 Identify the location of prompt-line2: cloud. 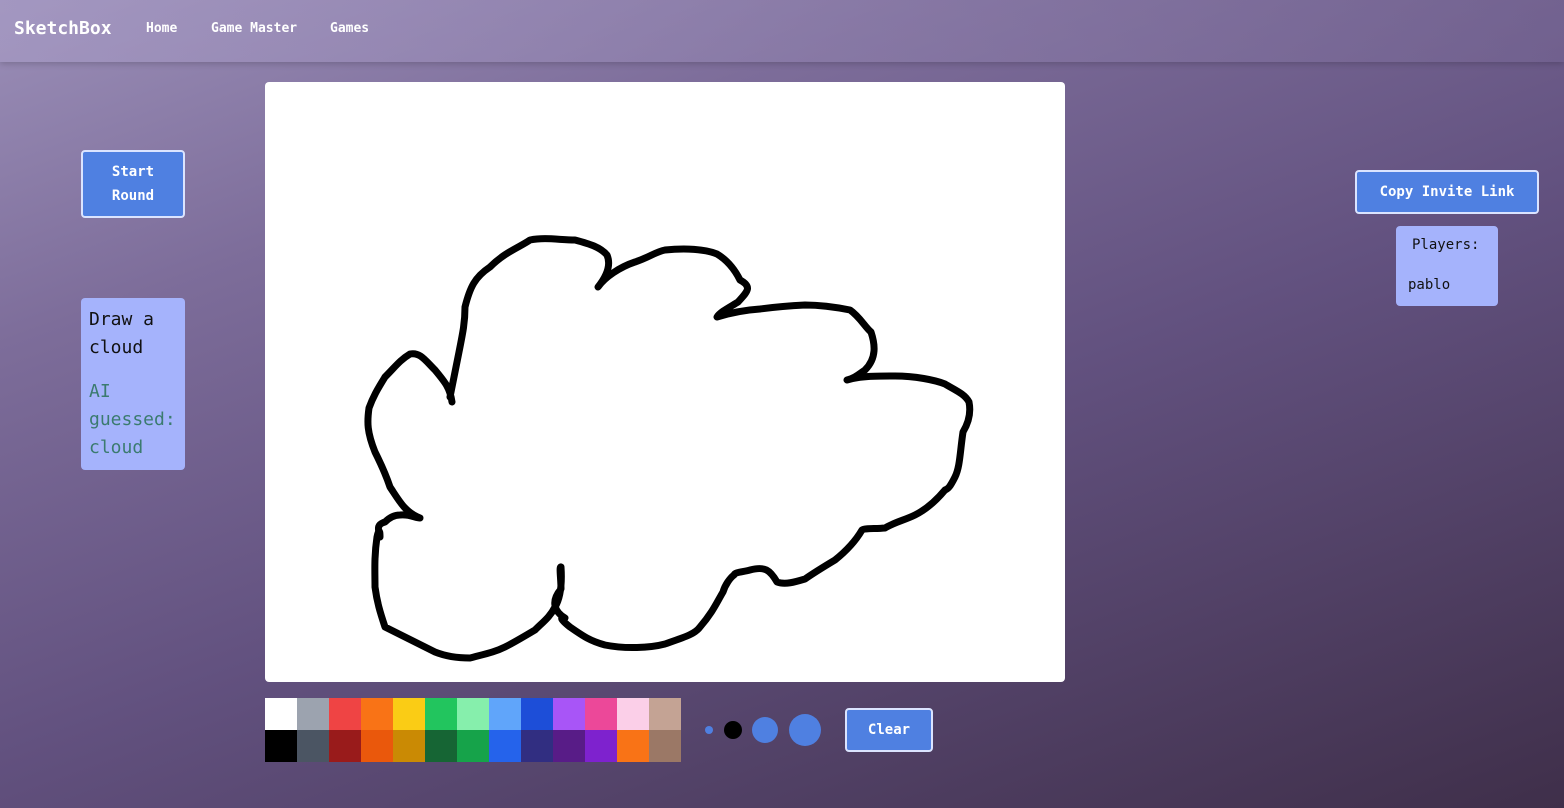
(116, 347).